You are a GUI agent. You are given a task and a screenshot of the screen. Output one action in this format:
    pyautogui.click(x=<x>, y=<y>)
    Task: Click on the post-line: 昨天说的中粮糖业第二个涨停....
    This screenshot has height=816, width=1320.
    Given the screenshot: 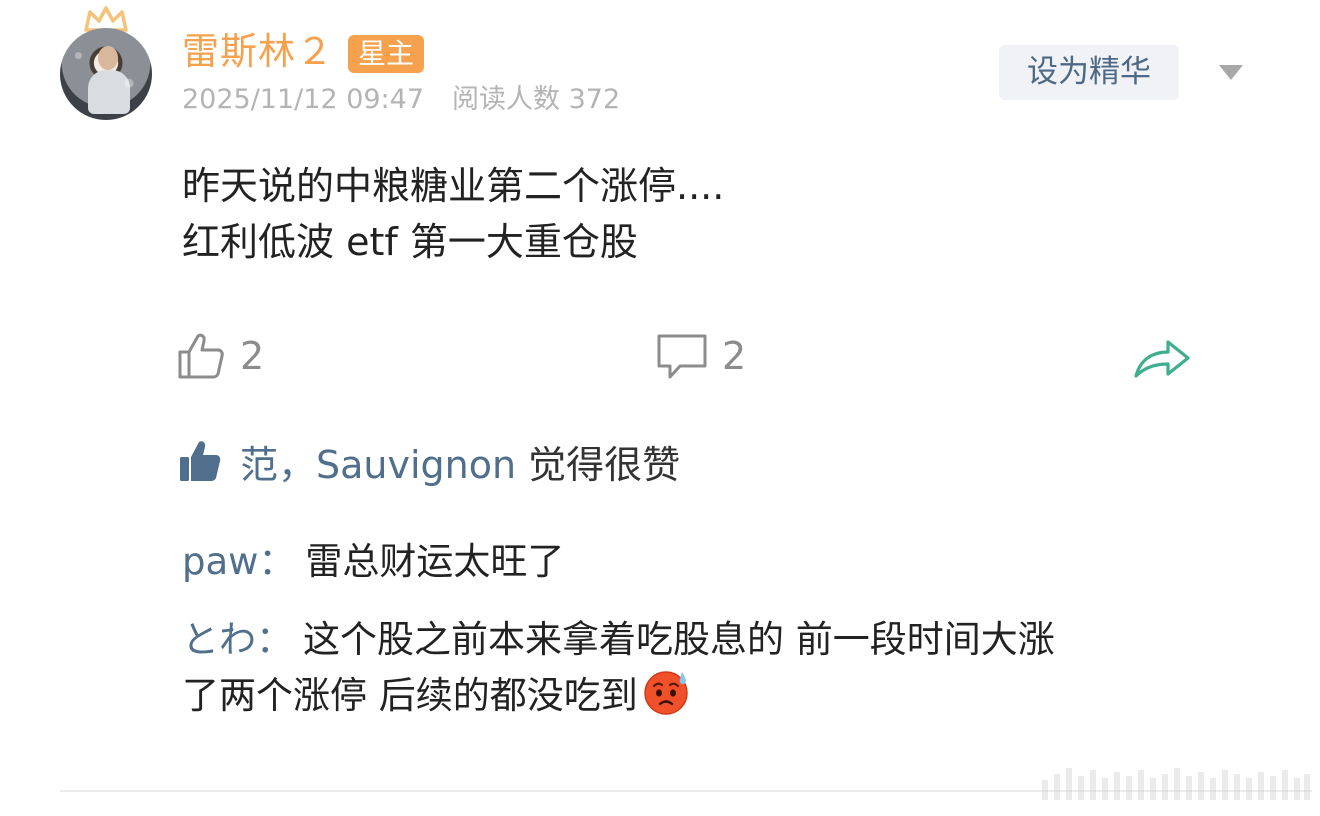 What is the action you would take?
    pyautogui.click(x=453, y=186)
    